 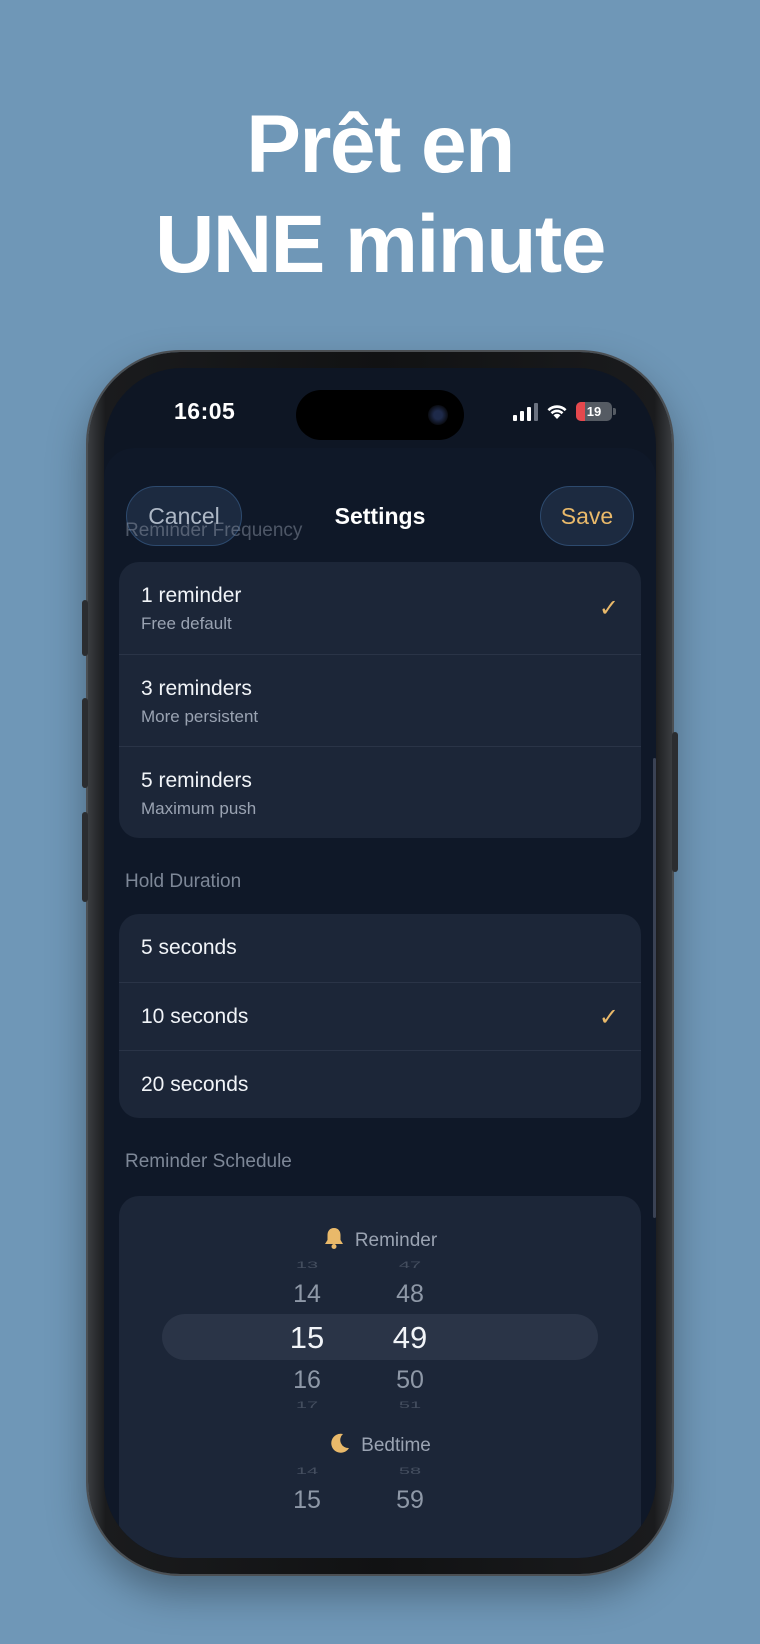 I want to click on dynamic-island, so click(x=380, y=415).